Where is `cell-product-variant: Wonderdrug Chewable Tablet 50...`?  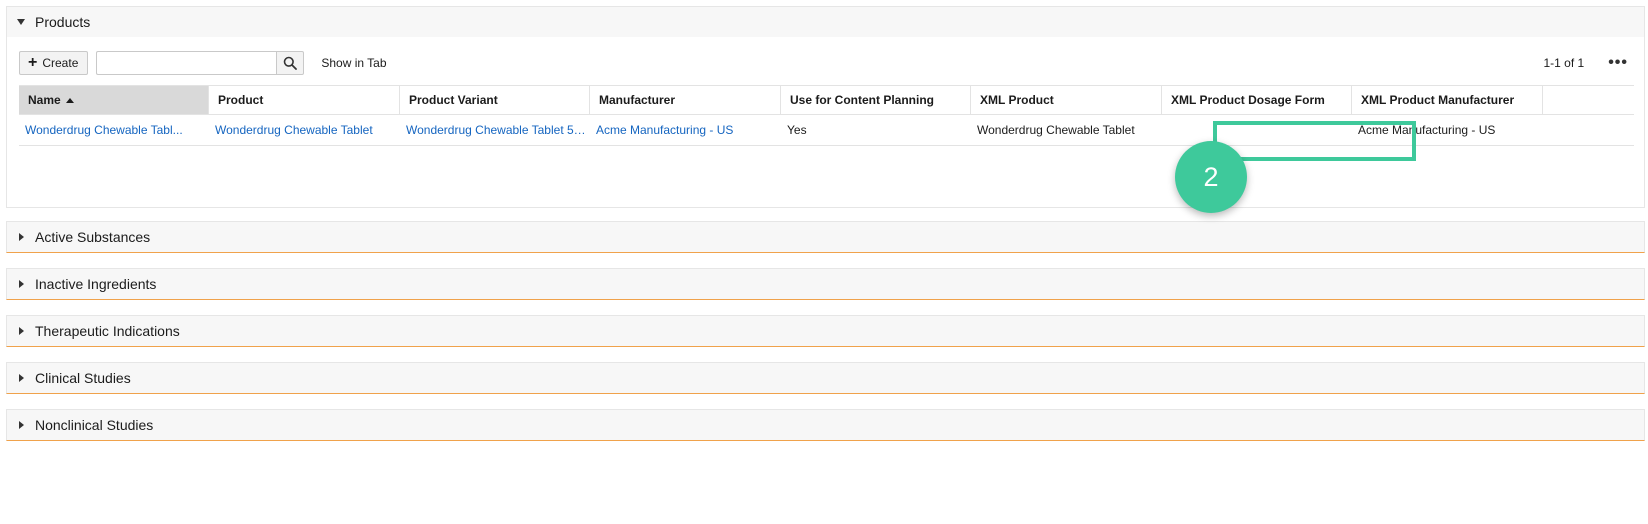
cell-product-variant: Wonderdrug Chewable Tablet 50... is located at coordinates (495, 130).